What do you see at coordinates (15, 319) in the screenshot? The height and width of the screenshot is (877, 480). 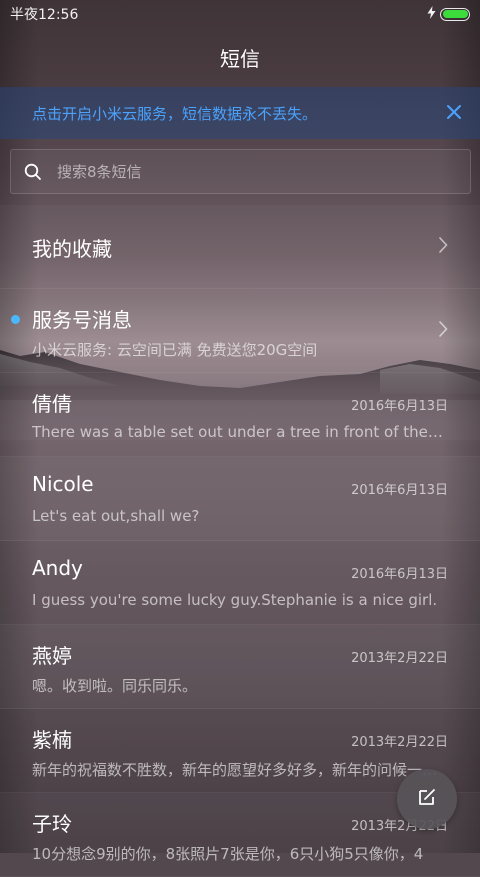 I see `unread-dot-icon` at bounding box center [15, 319].